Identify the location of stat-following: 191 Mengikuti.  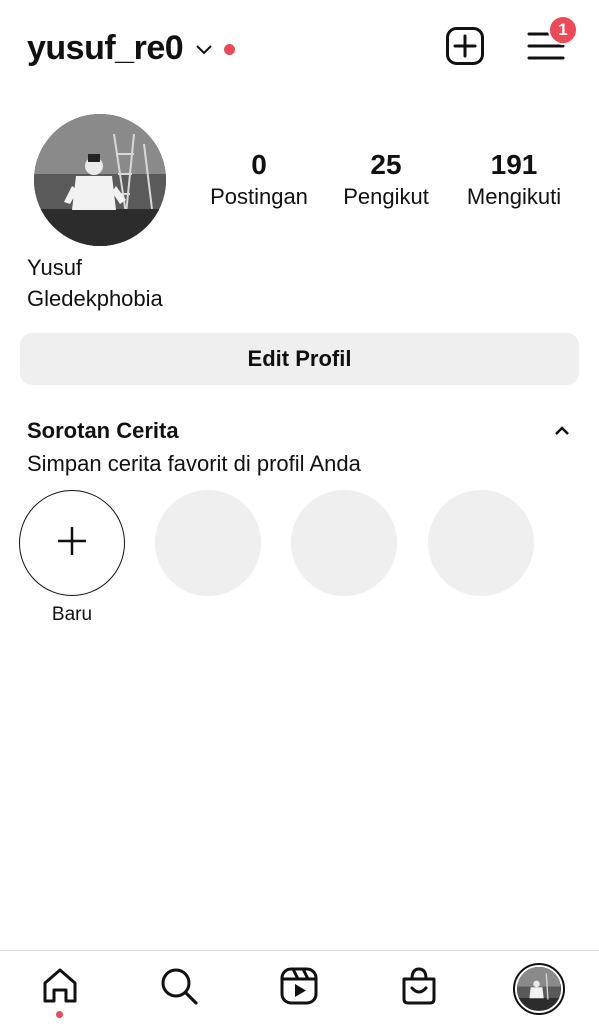
(514, 180).